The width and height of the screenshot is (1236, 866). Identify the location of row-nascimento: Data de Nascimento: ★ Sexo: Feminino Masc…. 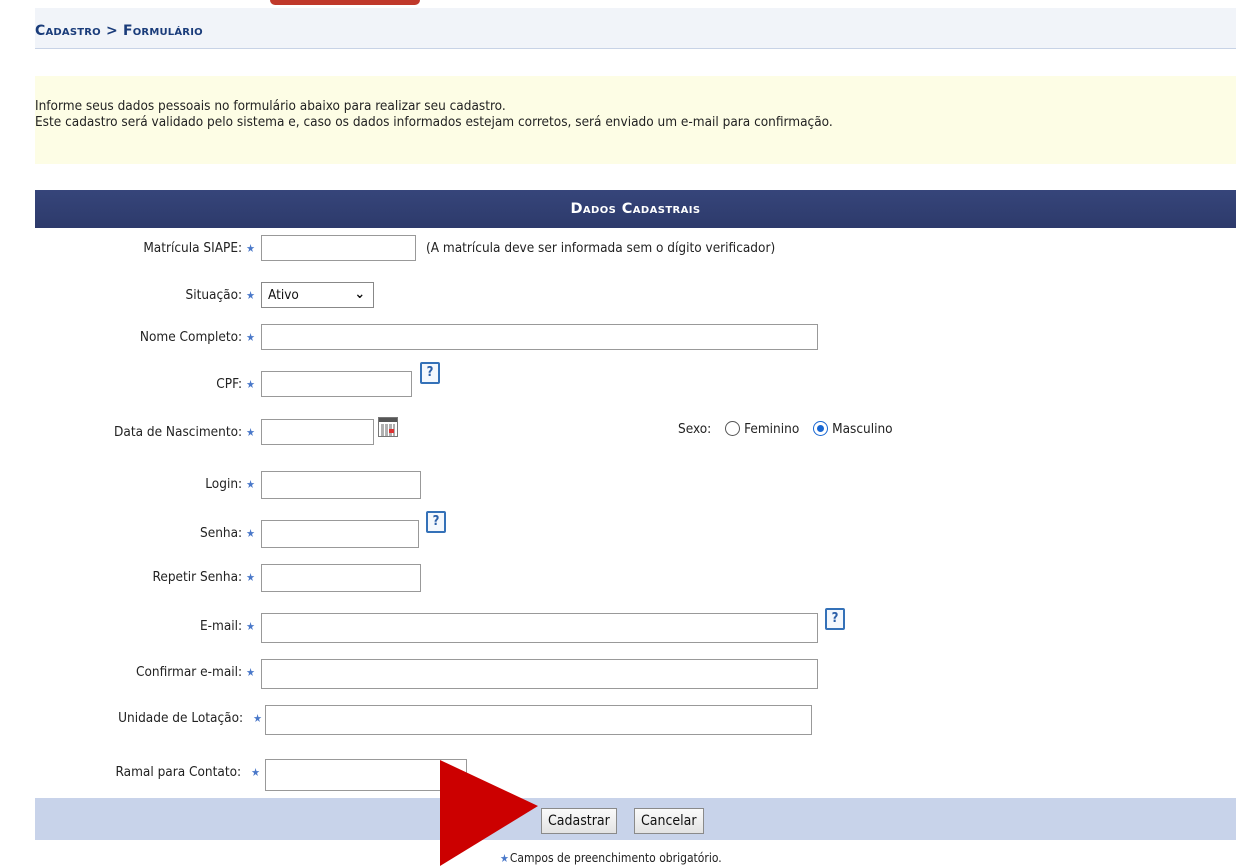
(635, 431).